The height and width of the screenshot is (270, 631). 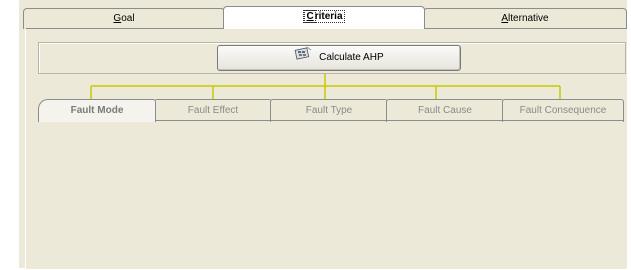 What do you see at coordinates (351, 57) in the screenshot?
I see `calculate-ahp-label: Calculate AHP` at bounding box center [351, 57].